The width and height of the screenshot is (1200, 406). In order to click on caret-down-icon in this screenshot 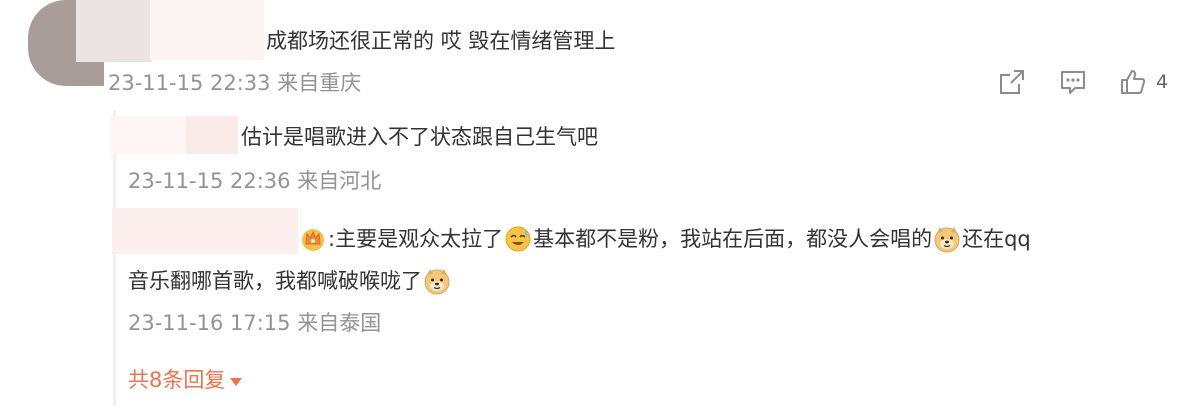, I will do `click(236, 380)`.